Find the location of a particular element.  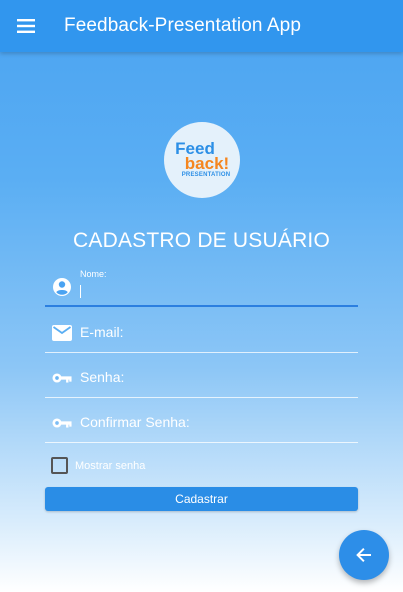

email-field-label: E-mail: is located at coordinates (102, 332).